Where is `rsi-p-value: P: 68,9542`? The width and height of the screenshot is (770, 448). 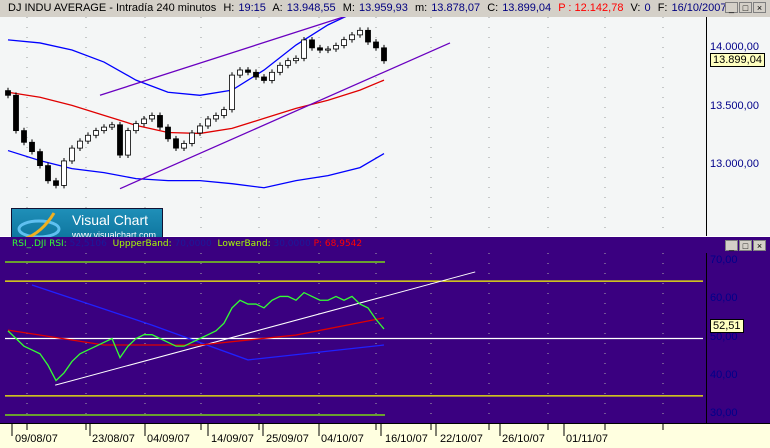
rsi-p-value: P: 68,9542 is located at coordinates (338, 244).